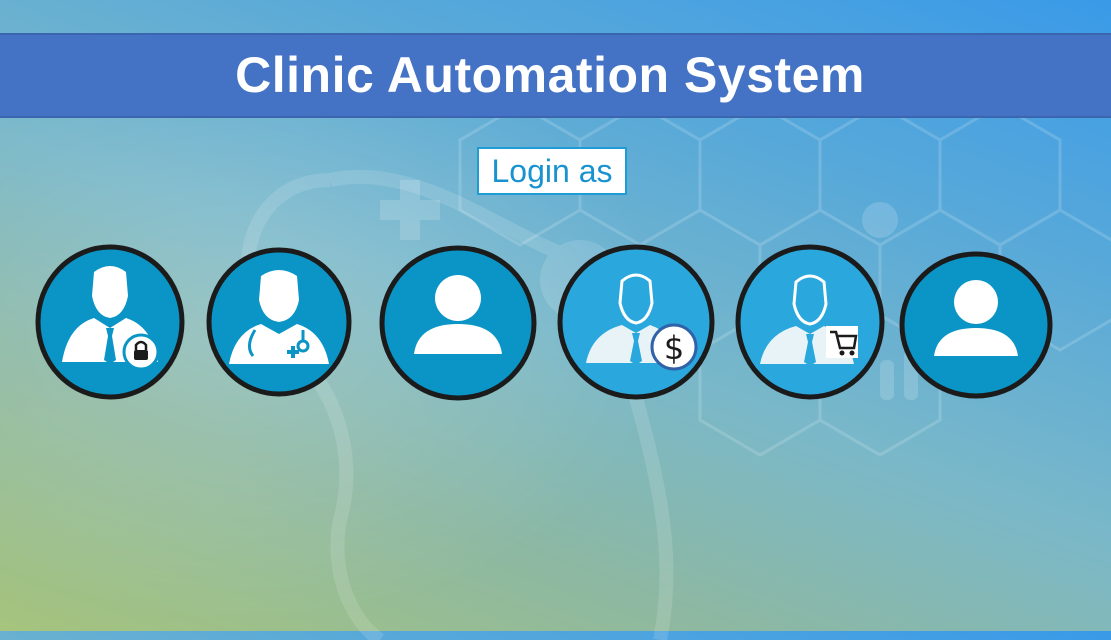  Describe the element at coordinates (552, 171) in the screenshot. I see `login-as-label: Login as` at that location.